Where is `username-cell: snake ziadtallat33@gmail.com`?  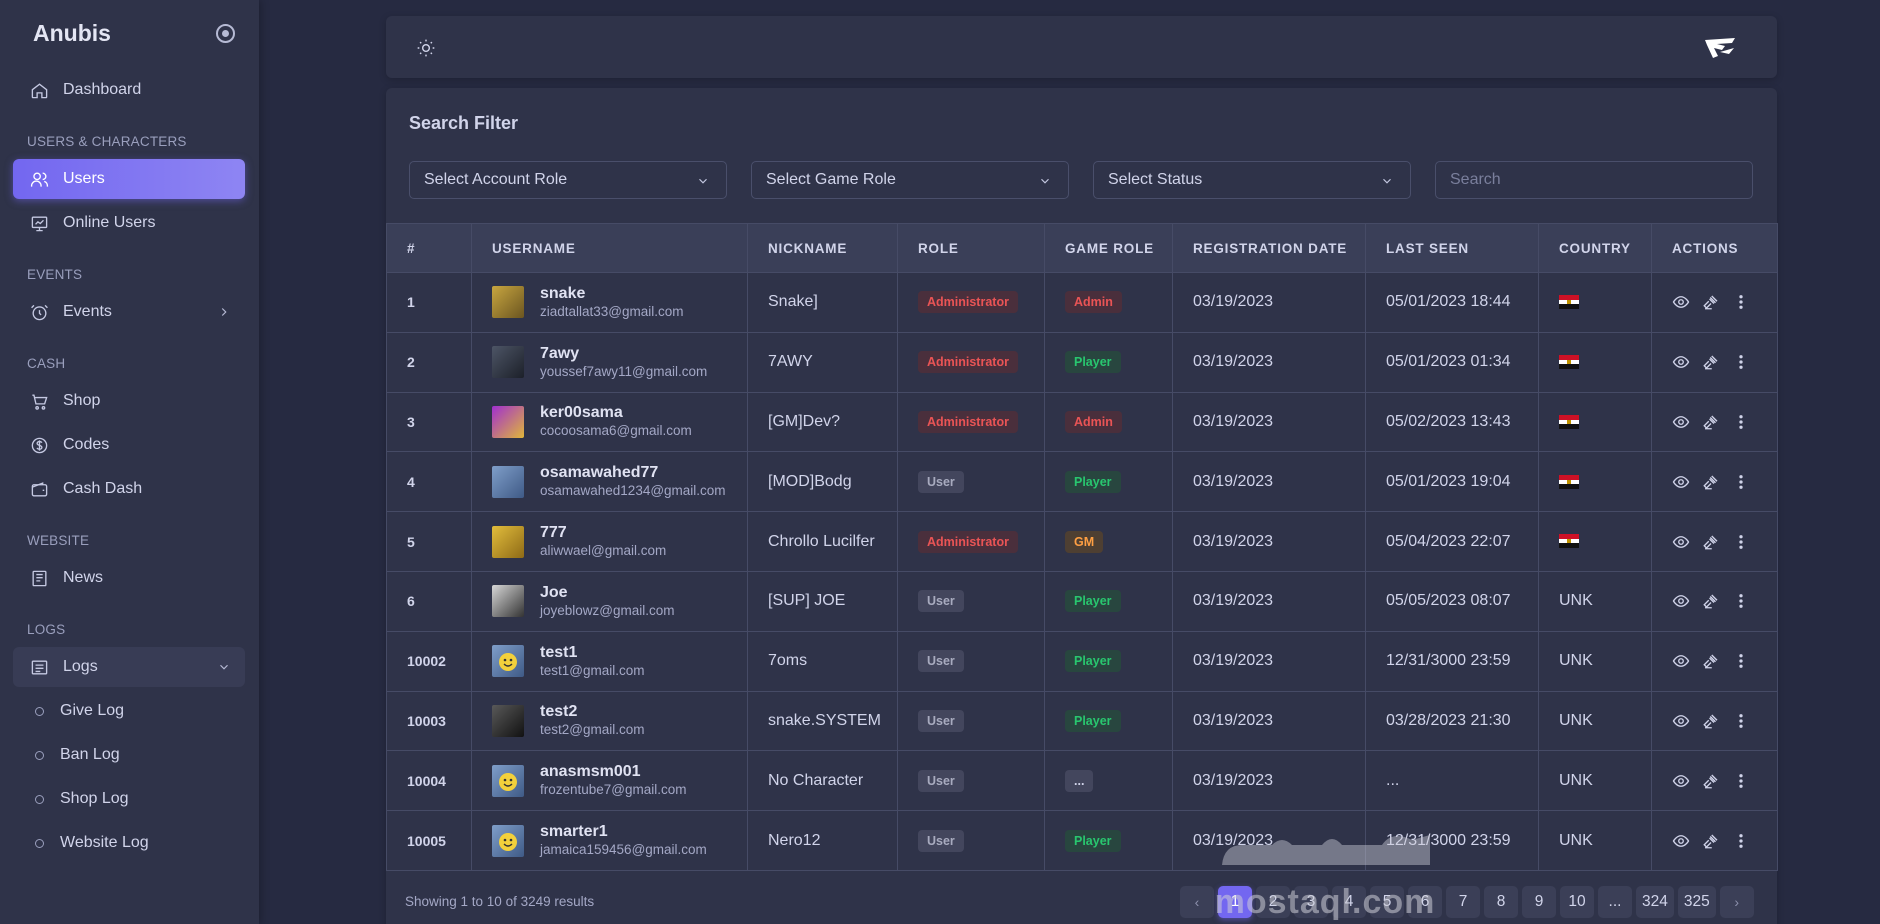
username-cell: snake ziadtallat33@gmail.com is located at coordinates (609, 302).